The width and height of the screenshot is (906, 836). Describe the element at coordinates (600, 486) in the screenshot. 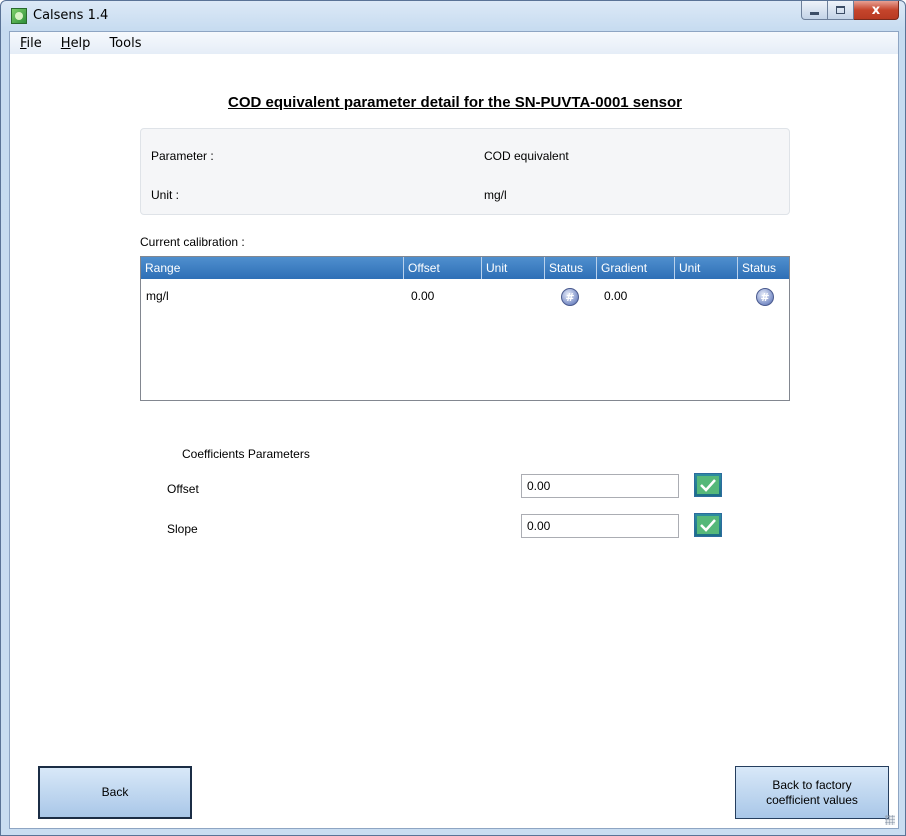

I see `offset-input` at that location.